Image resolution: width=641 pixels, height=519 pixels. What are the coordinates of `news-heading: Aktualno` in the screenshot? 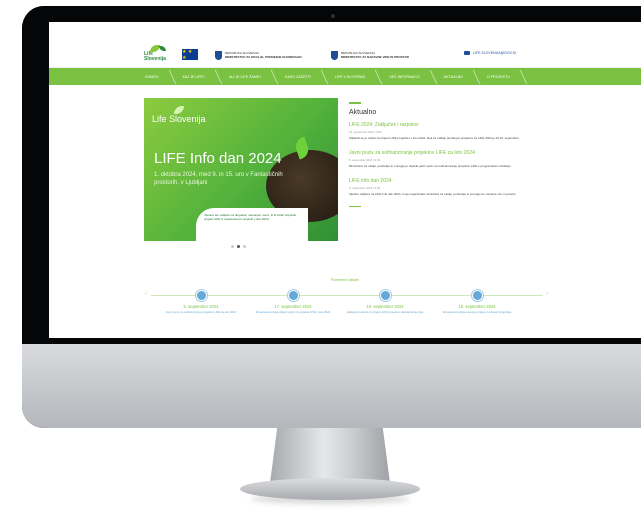 It's located at (363, 112).